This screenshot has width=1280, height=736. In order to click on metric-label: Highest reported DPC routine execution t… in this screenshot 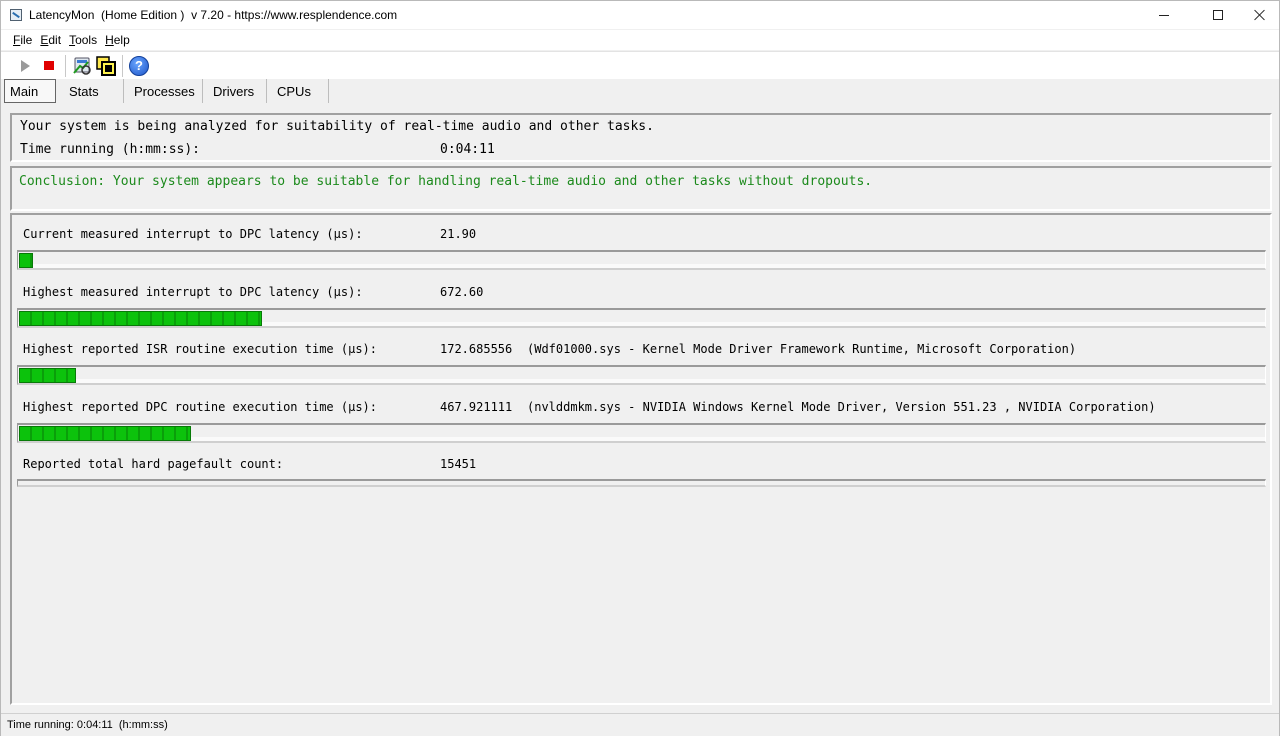, I will do `click(200, 407)`.